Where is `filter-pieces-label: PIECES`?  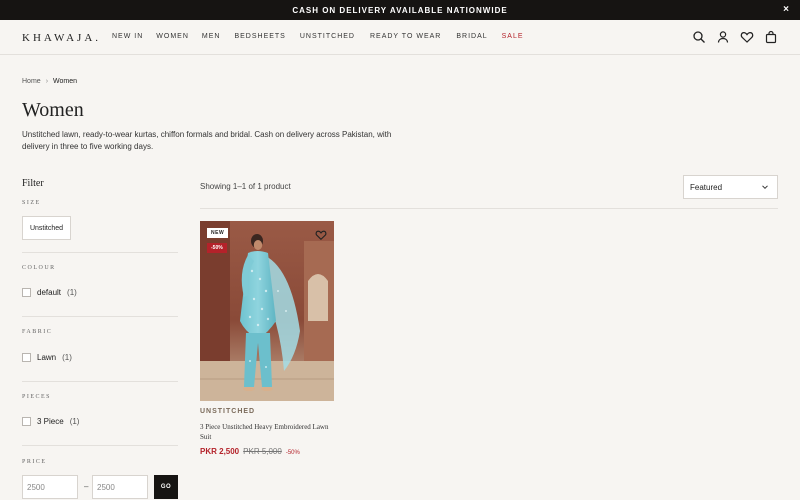 filter-pieces-label: PIECES is located at coordinates (37, 397).